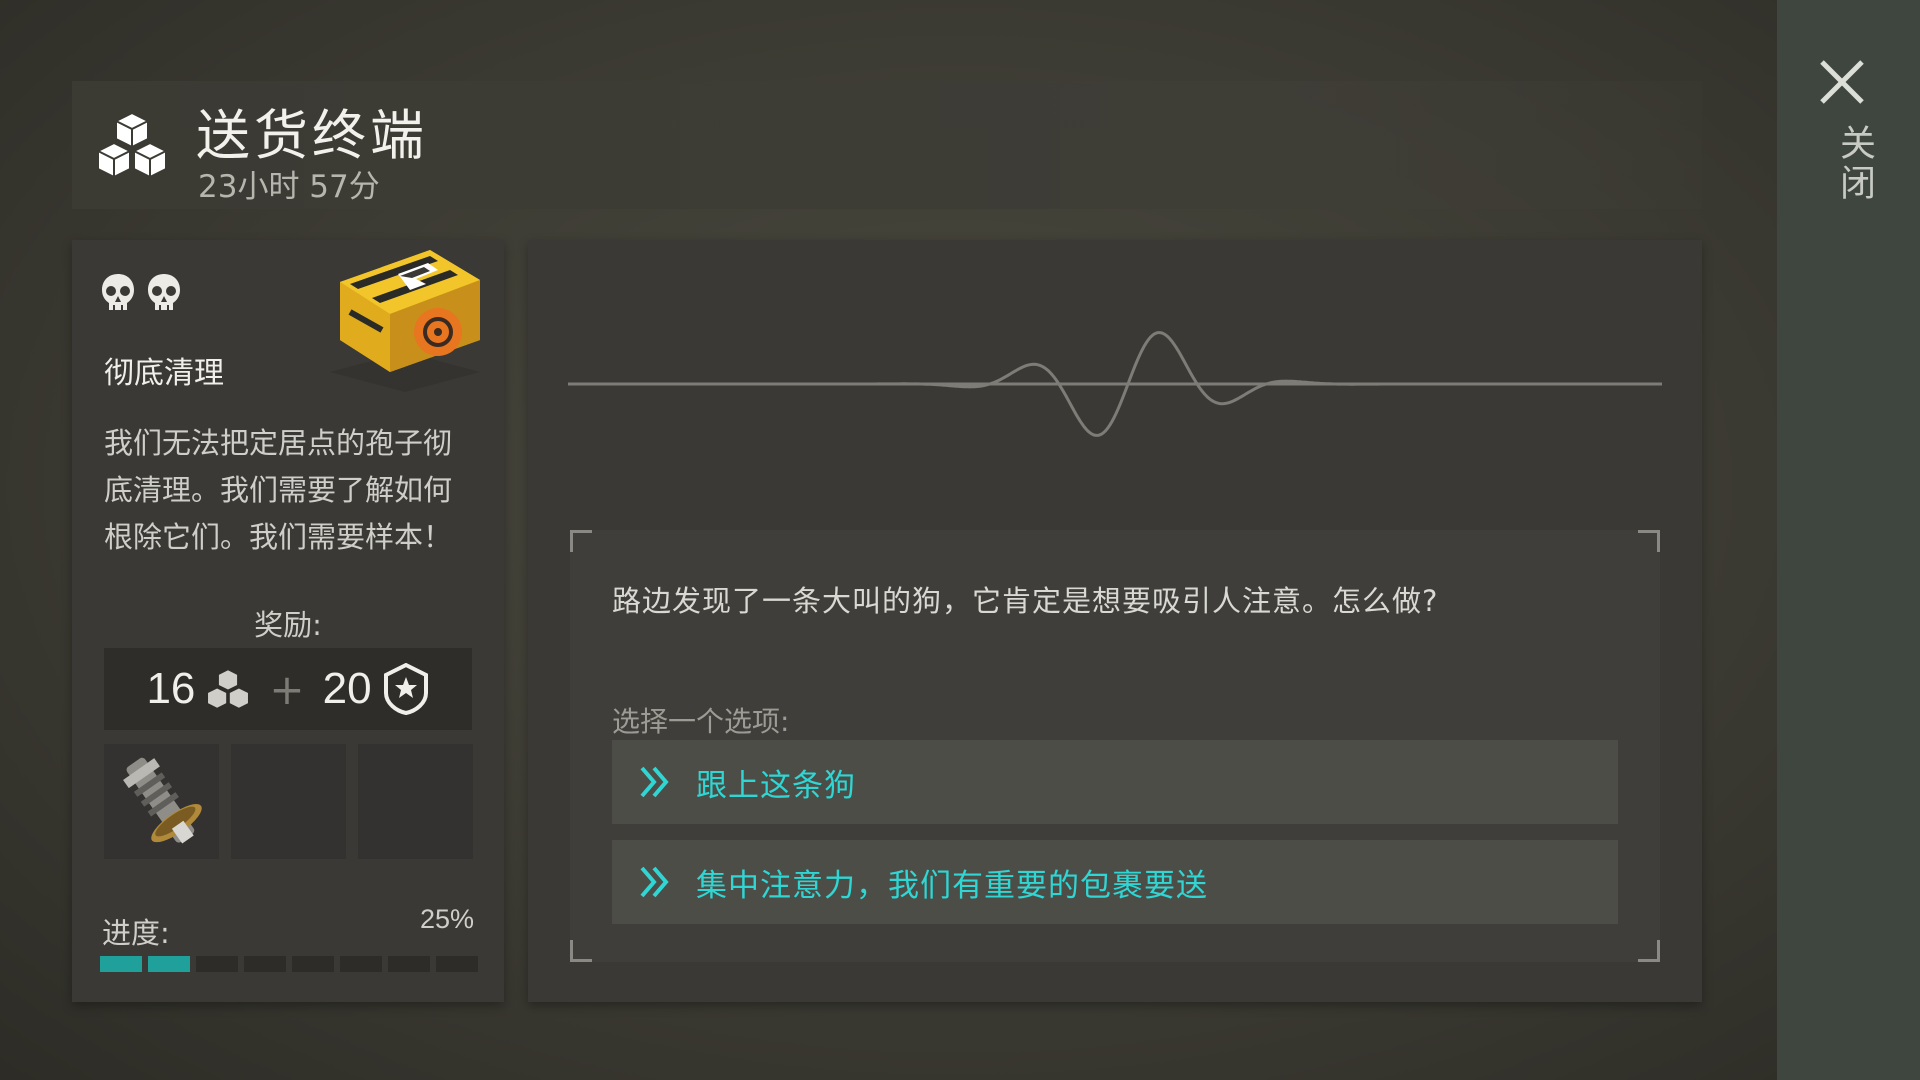 The height and width of the screenshot is (1080, 1920). What do you see at coordinates (446, 919) in the screenshot?
I see `progress-percent: 25%` at bounding box center [446, 919].